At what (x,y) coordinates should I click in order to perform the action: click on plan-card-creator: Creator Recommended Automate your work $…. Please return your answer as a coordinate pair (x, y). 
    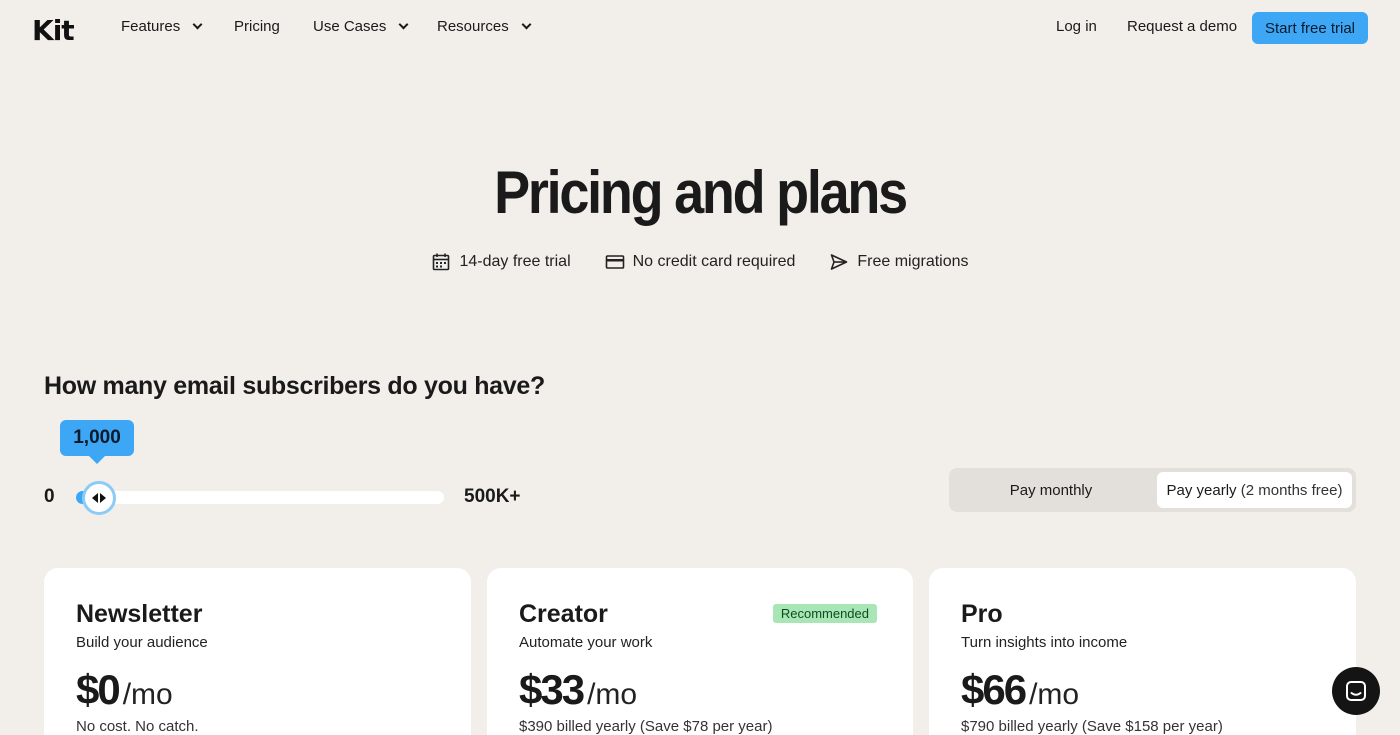
    Looking at the image, I should click on (700, 651).